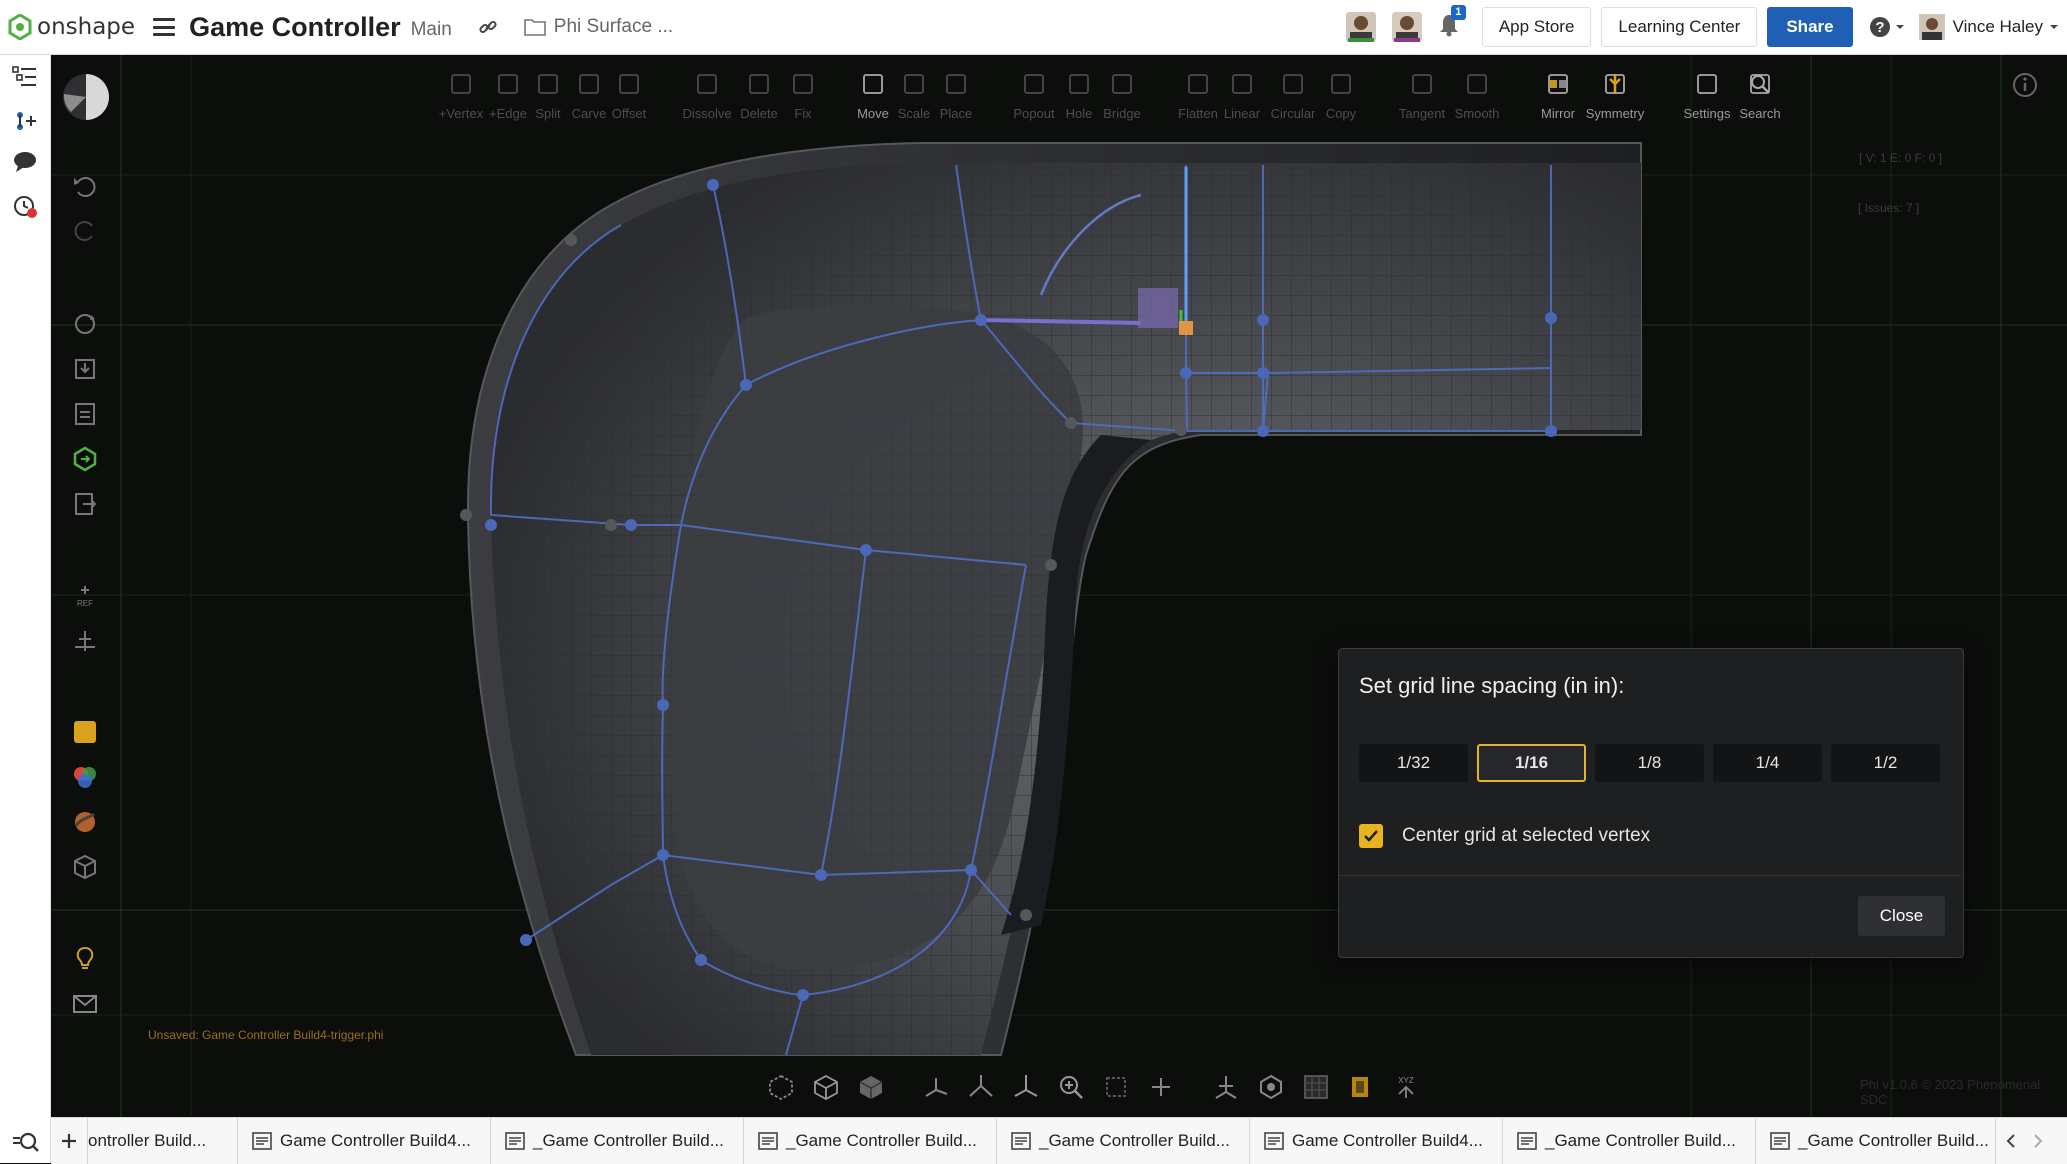 This screenshot has width=2067, height=1164. I want to click on help-menu: ?, so click(1887, 27).